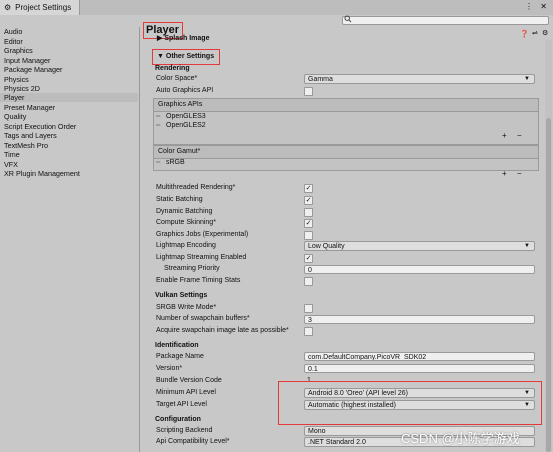 Image resolution: width=553 pixels, height=452 pixels. I want to click on dynamic-batching-label: Dynamic Batching, so click(184, 211).